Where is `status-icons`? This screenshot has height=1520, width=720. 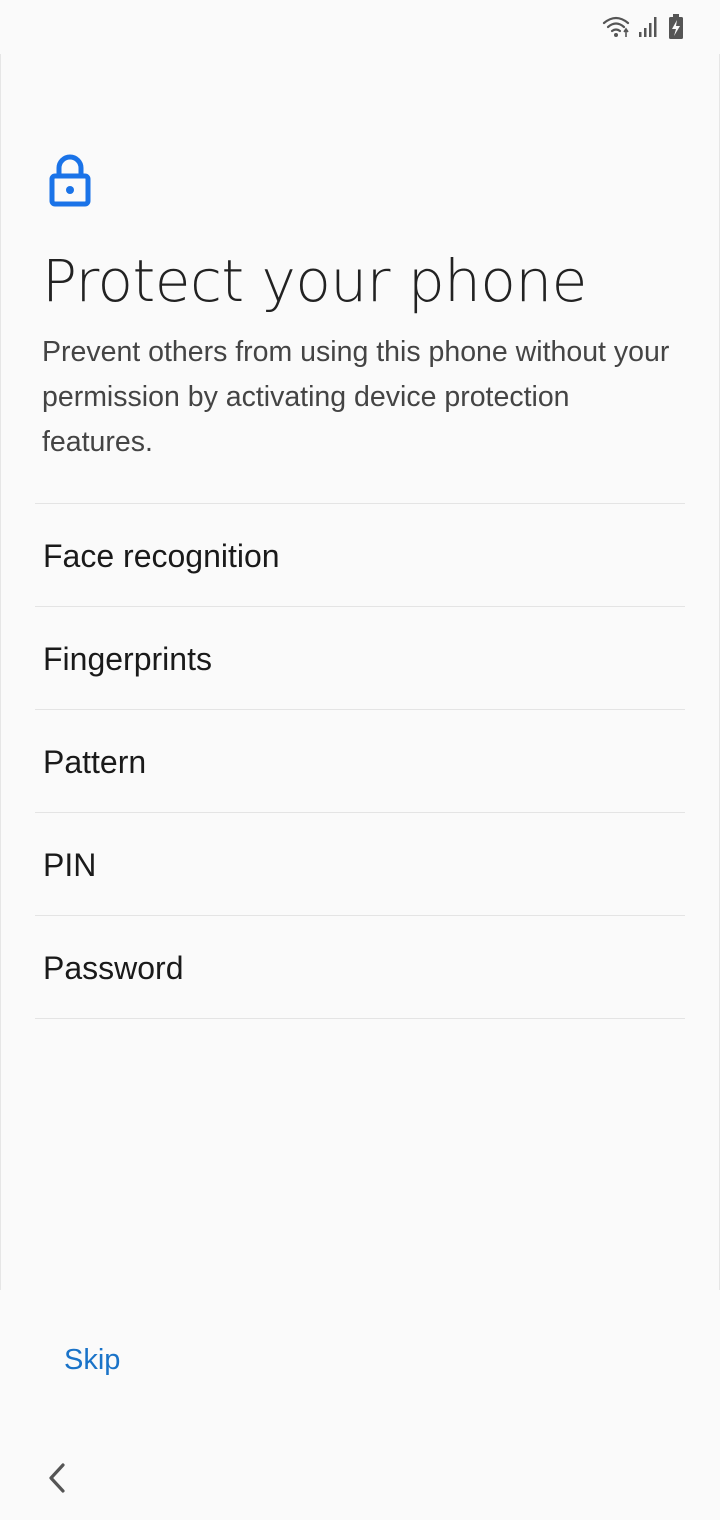
status-icons is located at coordinates (643, 27).